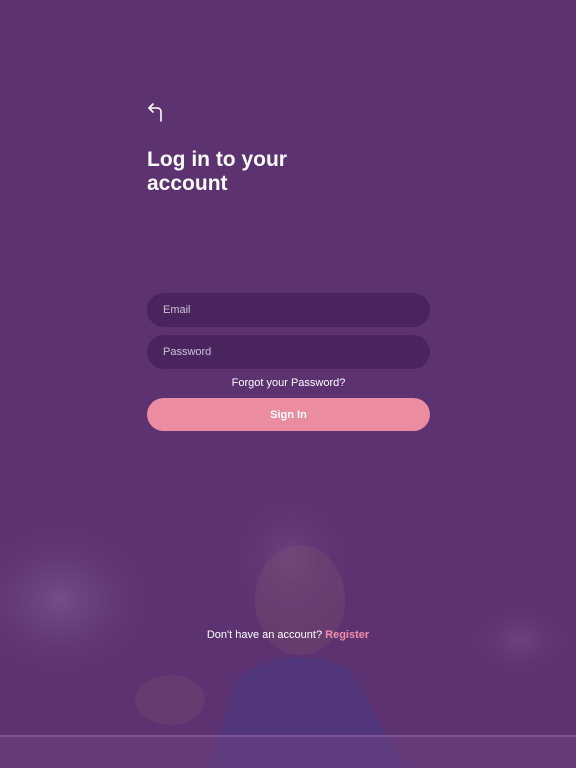 This screenshot has height=768, width=576. What do you see at coordinates (288, 310) in the screenshot?
I see `email-field` at bounding box center [288, 310].